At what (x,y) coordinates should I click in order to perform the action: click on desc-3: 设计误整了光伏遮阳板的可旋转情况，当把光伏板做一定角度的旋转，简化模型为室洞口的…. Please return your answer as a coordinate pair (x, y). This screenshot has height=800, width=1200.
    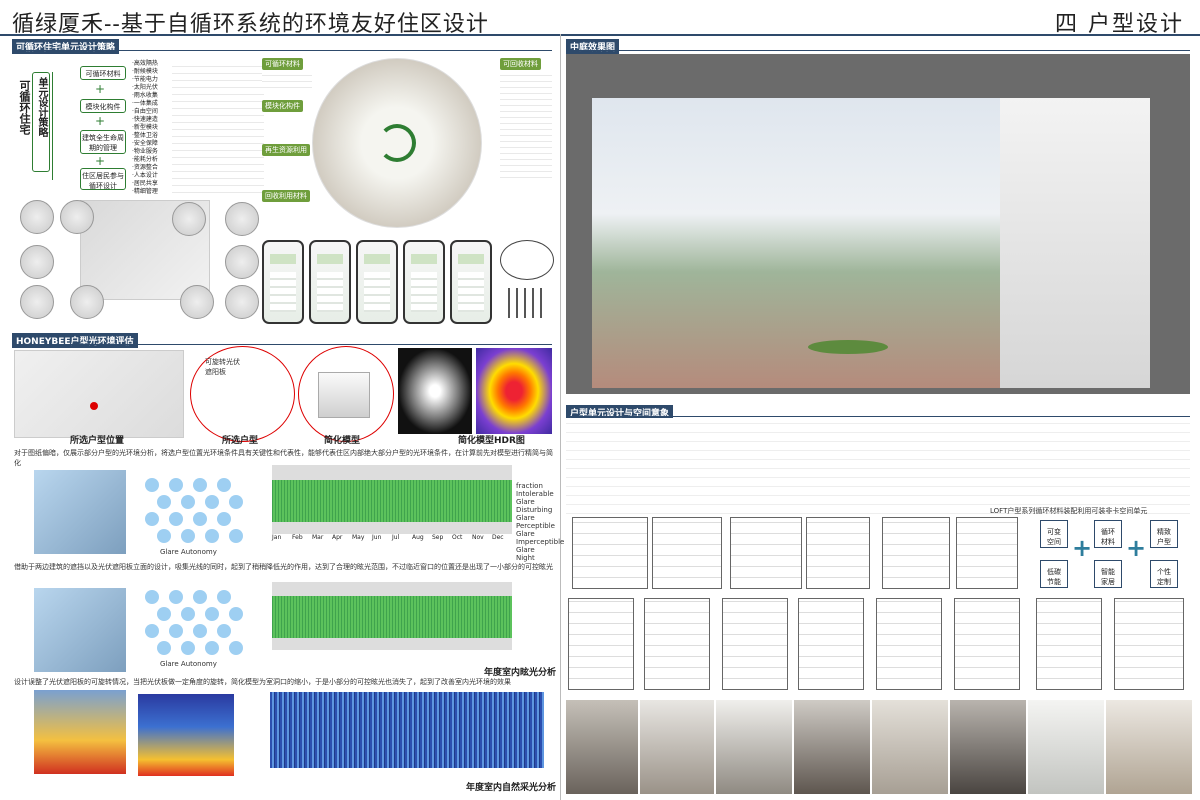
    Looking at the image, I should click on (262, 682).